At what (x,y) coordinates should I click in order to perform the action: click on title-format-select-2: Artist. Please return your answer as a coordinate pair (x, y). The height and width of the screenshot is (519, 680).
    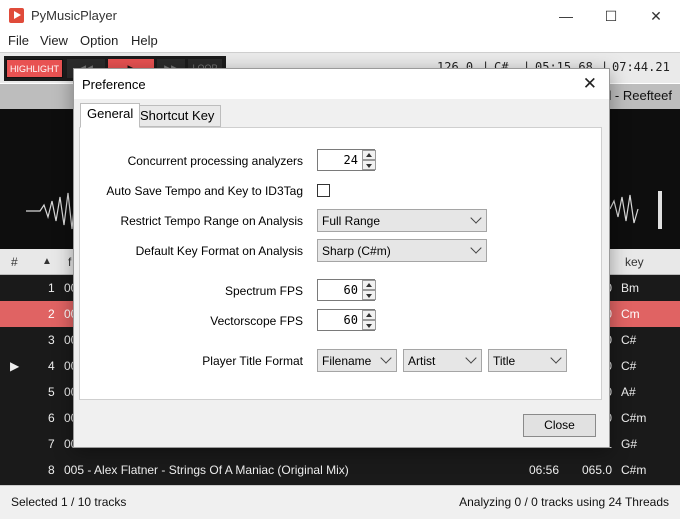
    Looking at the image, I should click on (442, 360).